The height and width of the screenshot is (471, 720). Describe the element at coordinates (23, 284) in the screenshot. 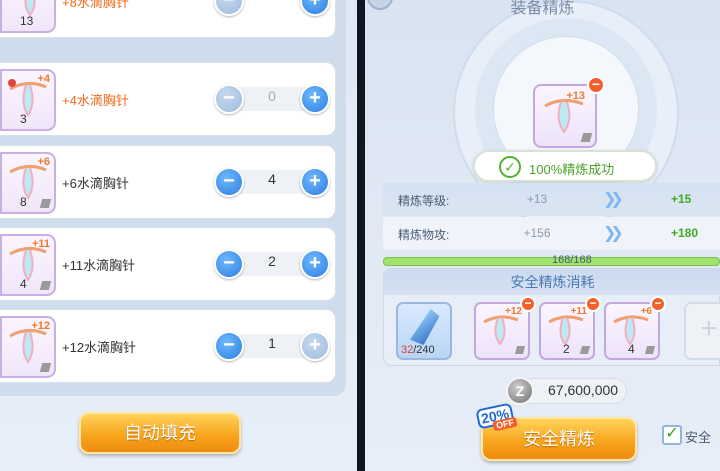

I see `item-count: 4` at that location.